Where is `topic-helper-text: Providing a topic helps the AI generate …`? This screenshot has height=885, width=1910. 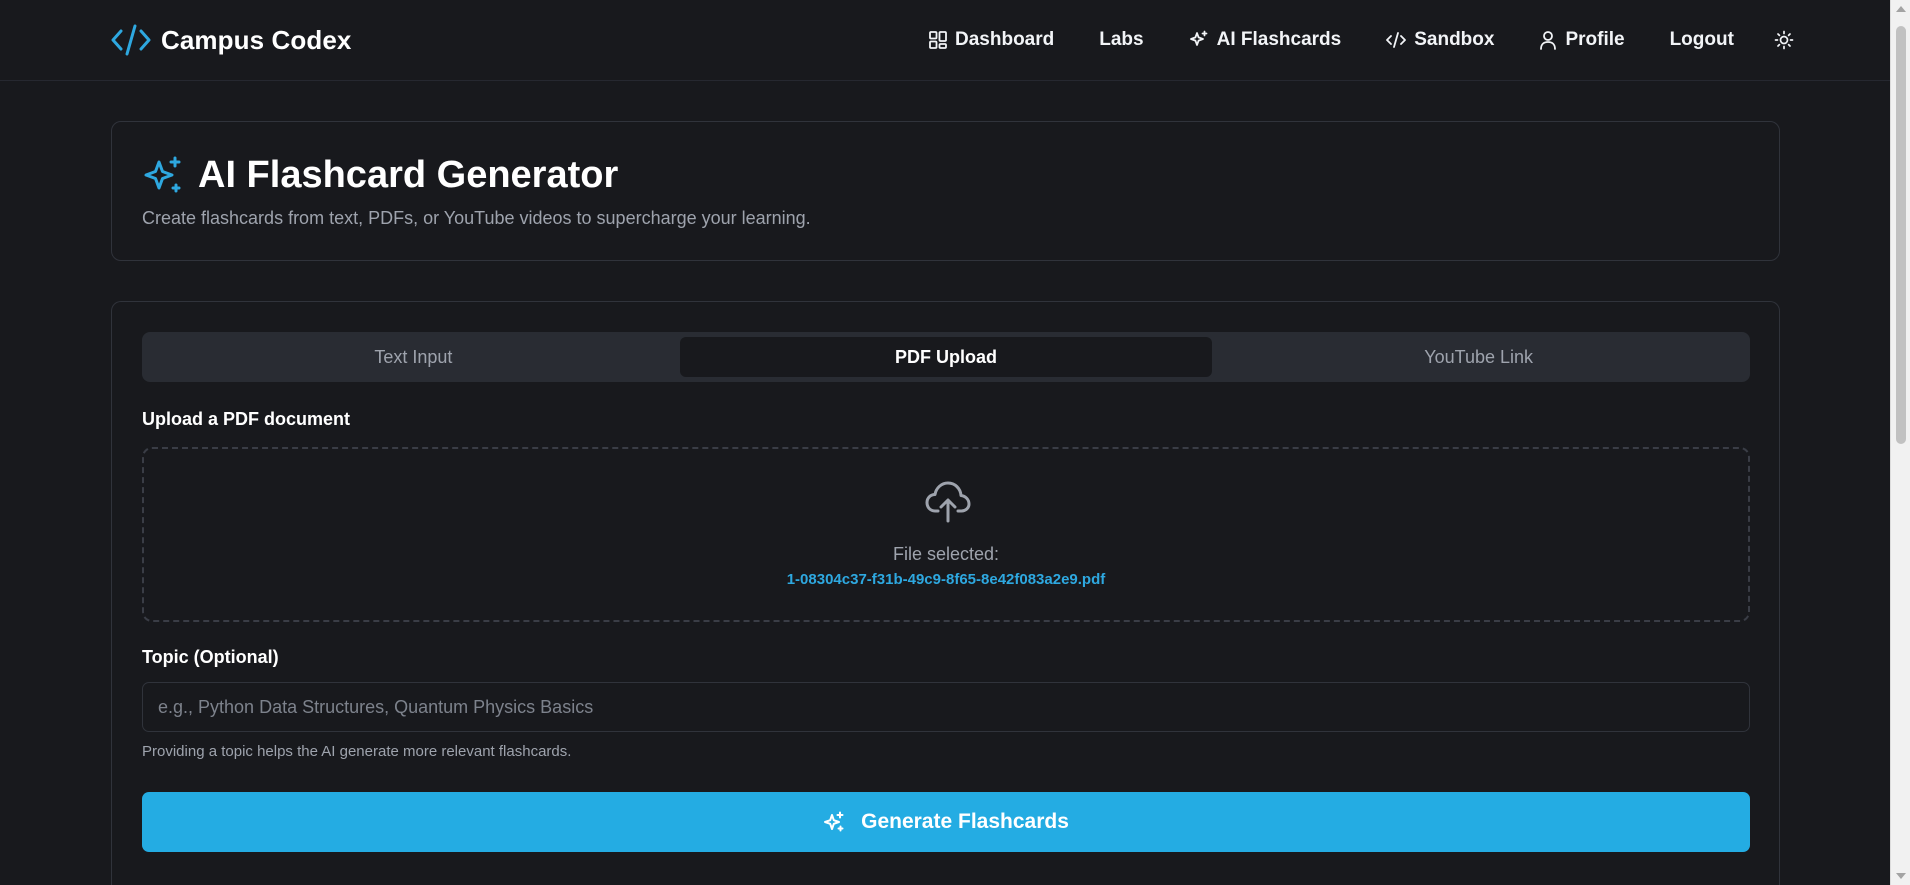
topic-helper-text: Providing a topic helps the AI generate … is located at coordinates (357, 751).